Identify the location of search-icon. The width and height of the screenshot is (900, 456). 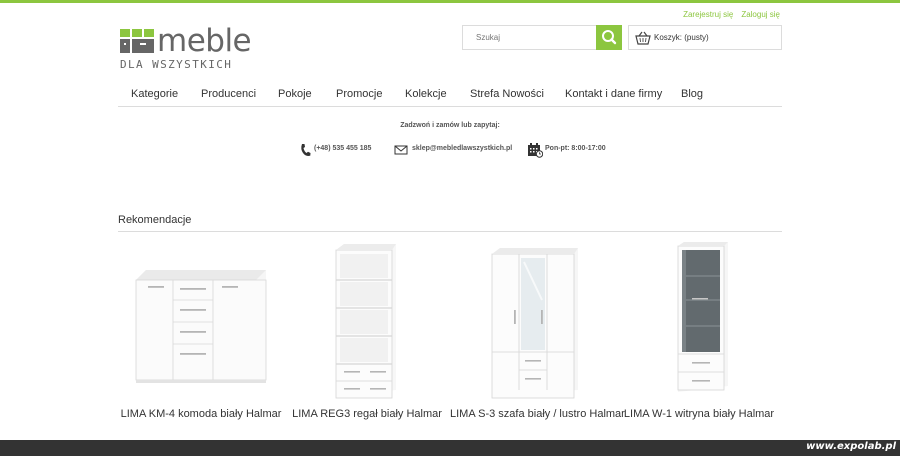
(609, 37).